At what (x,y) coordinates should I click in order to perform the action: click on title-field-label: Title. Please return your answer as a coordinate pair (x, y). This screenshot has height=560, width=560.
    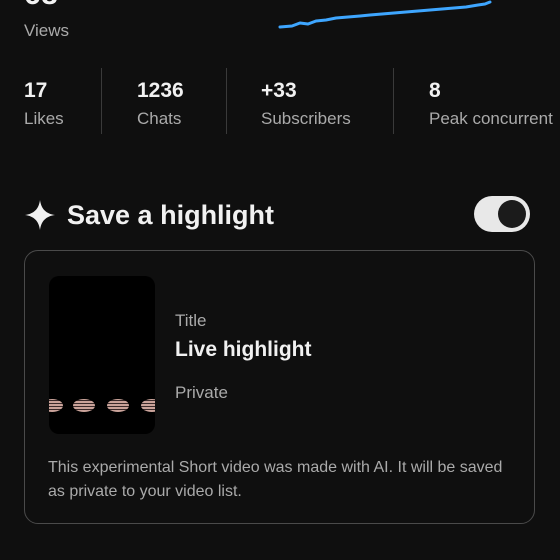
    Looking at the image, I should click on (191, 320).